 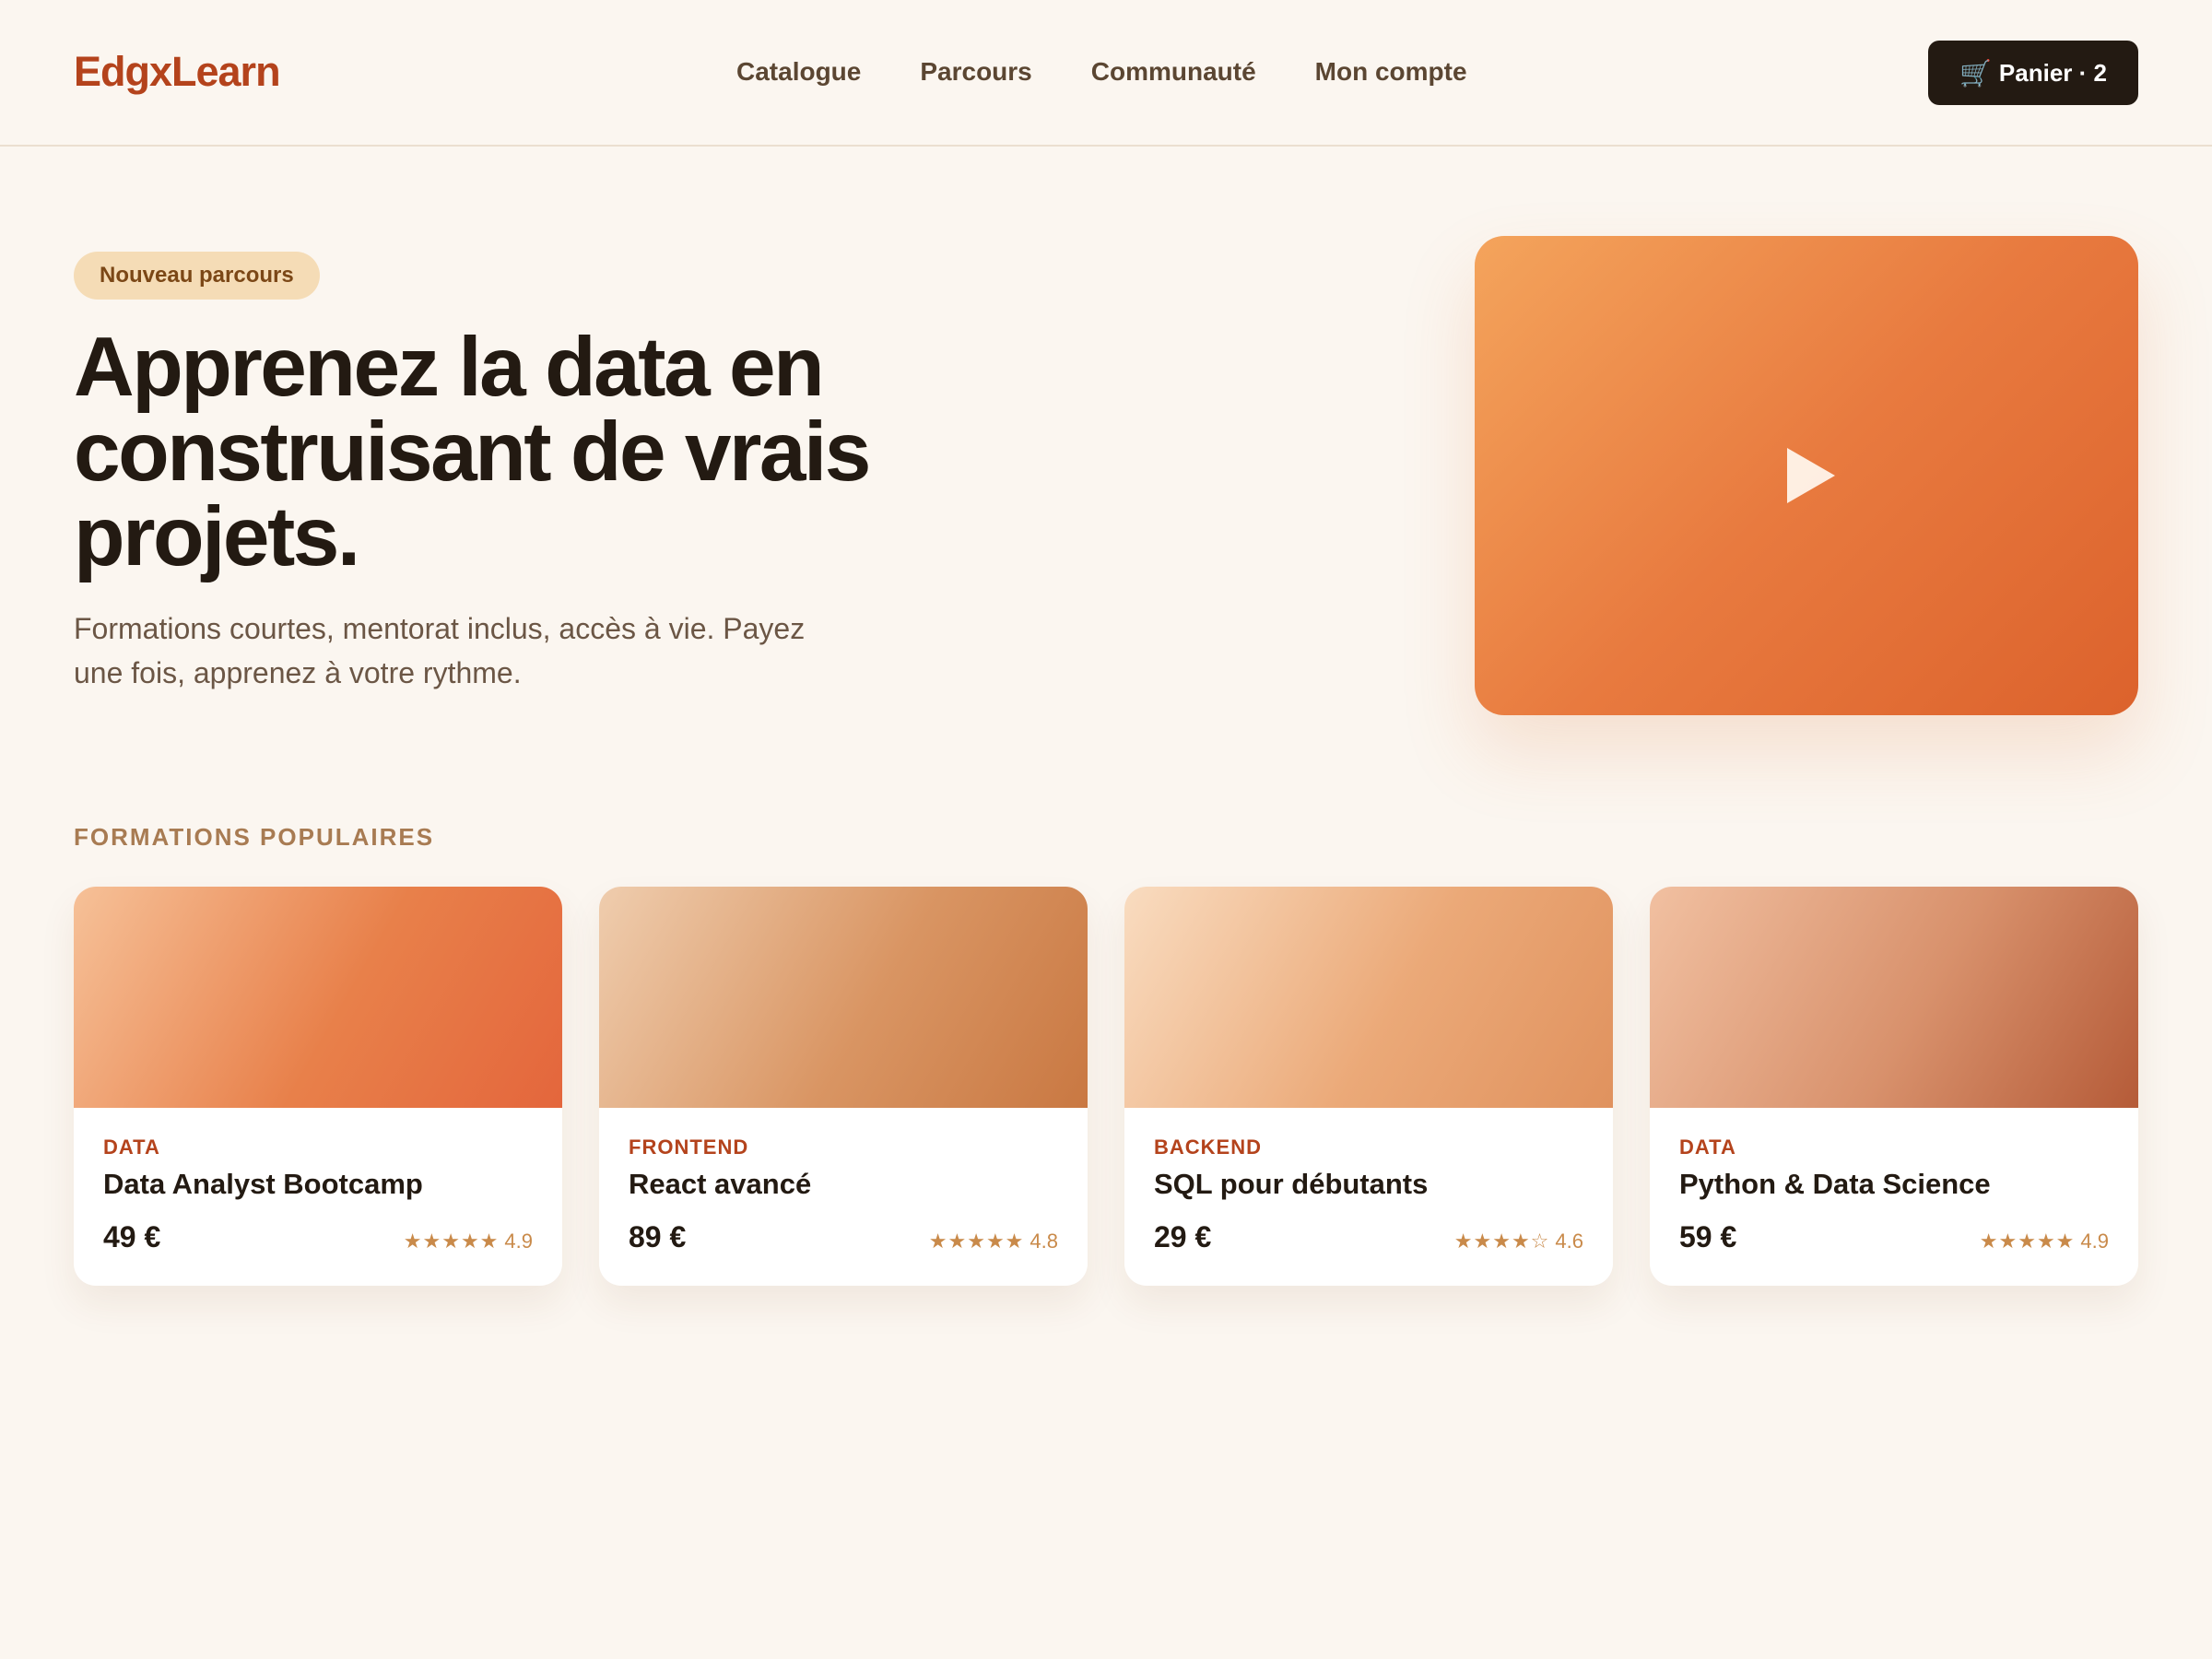 What do you see at coordinates (1569, 1241) in the screenshot?
I see `rating-value: 4.6` at bounding box center [1569, 1241].